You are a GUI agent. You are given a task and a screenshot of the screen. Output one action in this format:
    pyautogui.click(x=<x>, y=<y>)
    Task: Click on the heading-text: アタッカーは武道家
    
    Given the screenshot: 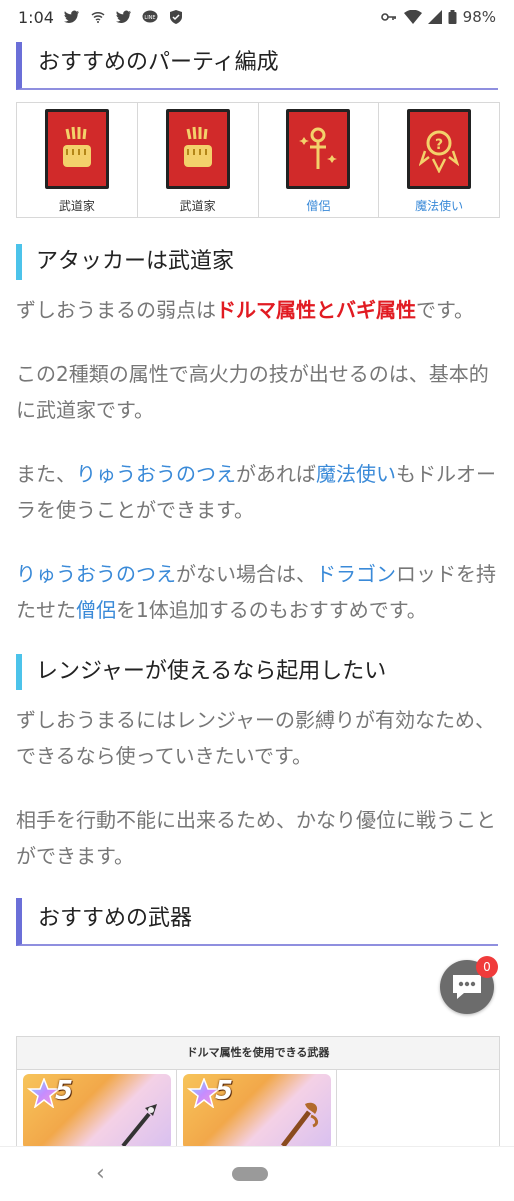 What is the action you would take?
    pyautogui.click(x=135, y=261)
    